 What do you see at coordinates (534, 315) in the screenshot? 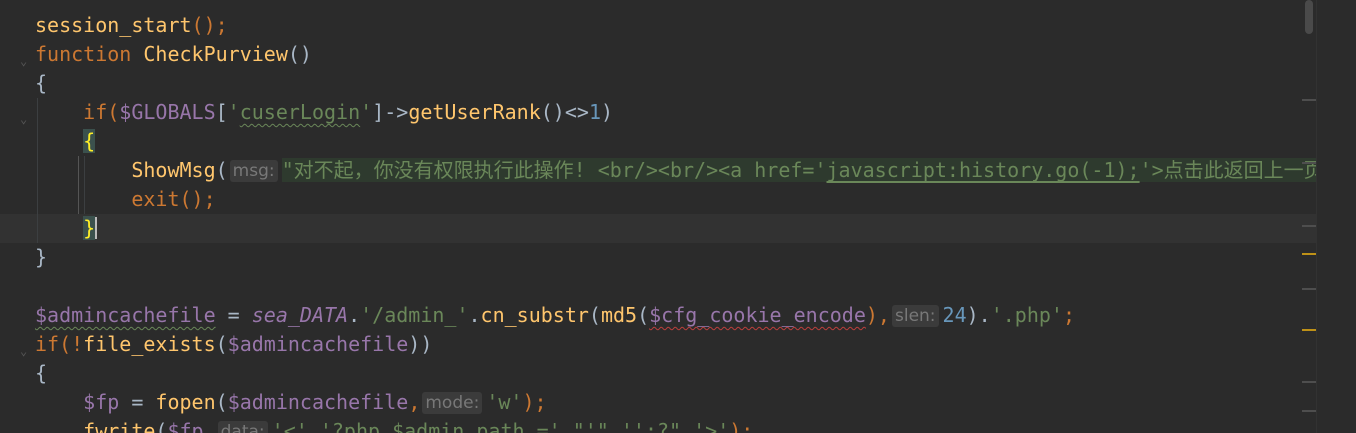
I see `code-token: cn_substr` at bounding box center [534, 315].